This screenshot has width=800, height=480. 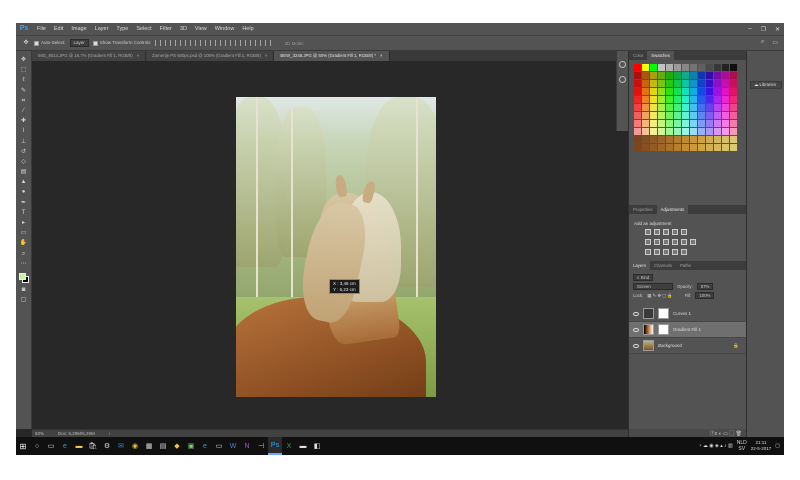 What do you see at coordinates (166, 29) in the screenshot?
I see `menu-filter: Filter` at bounding box center [166, 29].